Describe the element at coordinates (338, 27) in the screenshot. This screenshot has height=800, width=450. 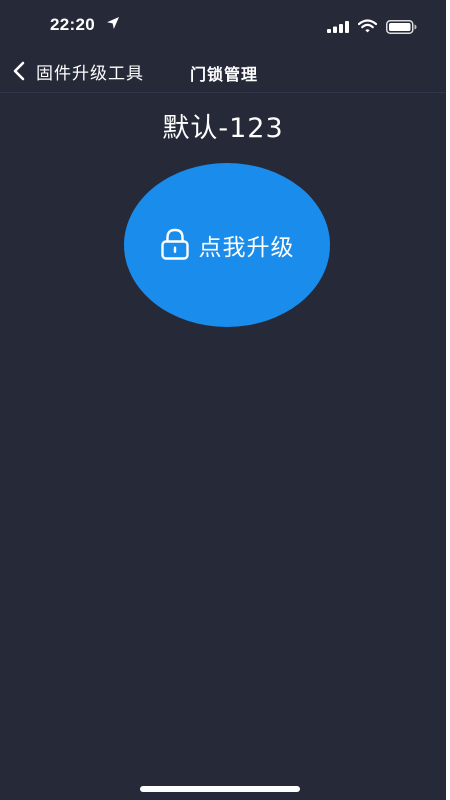
I see `signal-icon` at that location.